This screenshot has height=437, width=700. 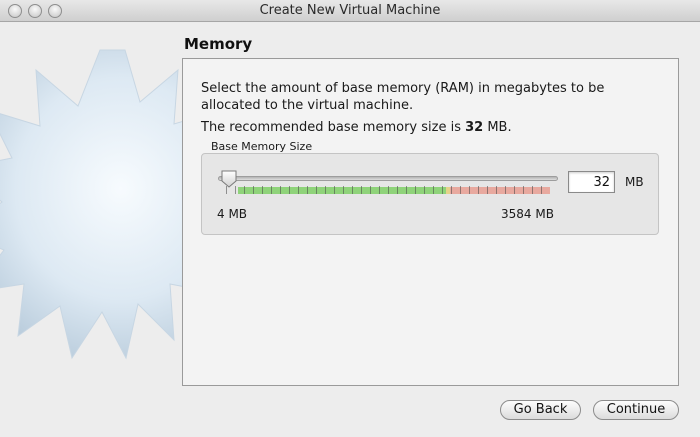 I want to click on memory-groupbox, so click(x=430, y=194).